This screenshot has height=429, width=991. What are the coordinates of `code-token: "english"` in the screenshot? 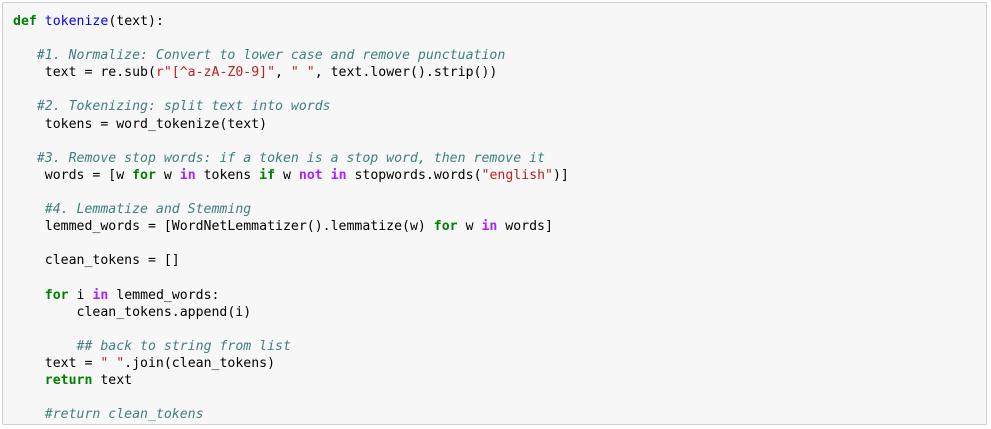 It's located at (517, 175).